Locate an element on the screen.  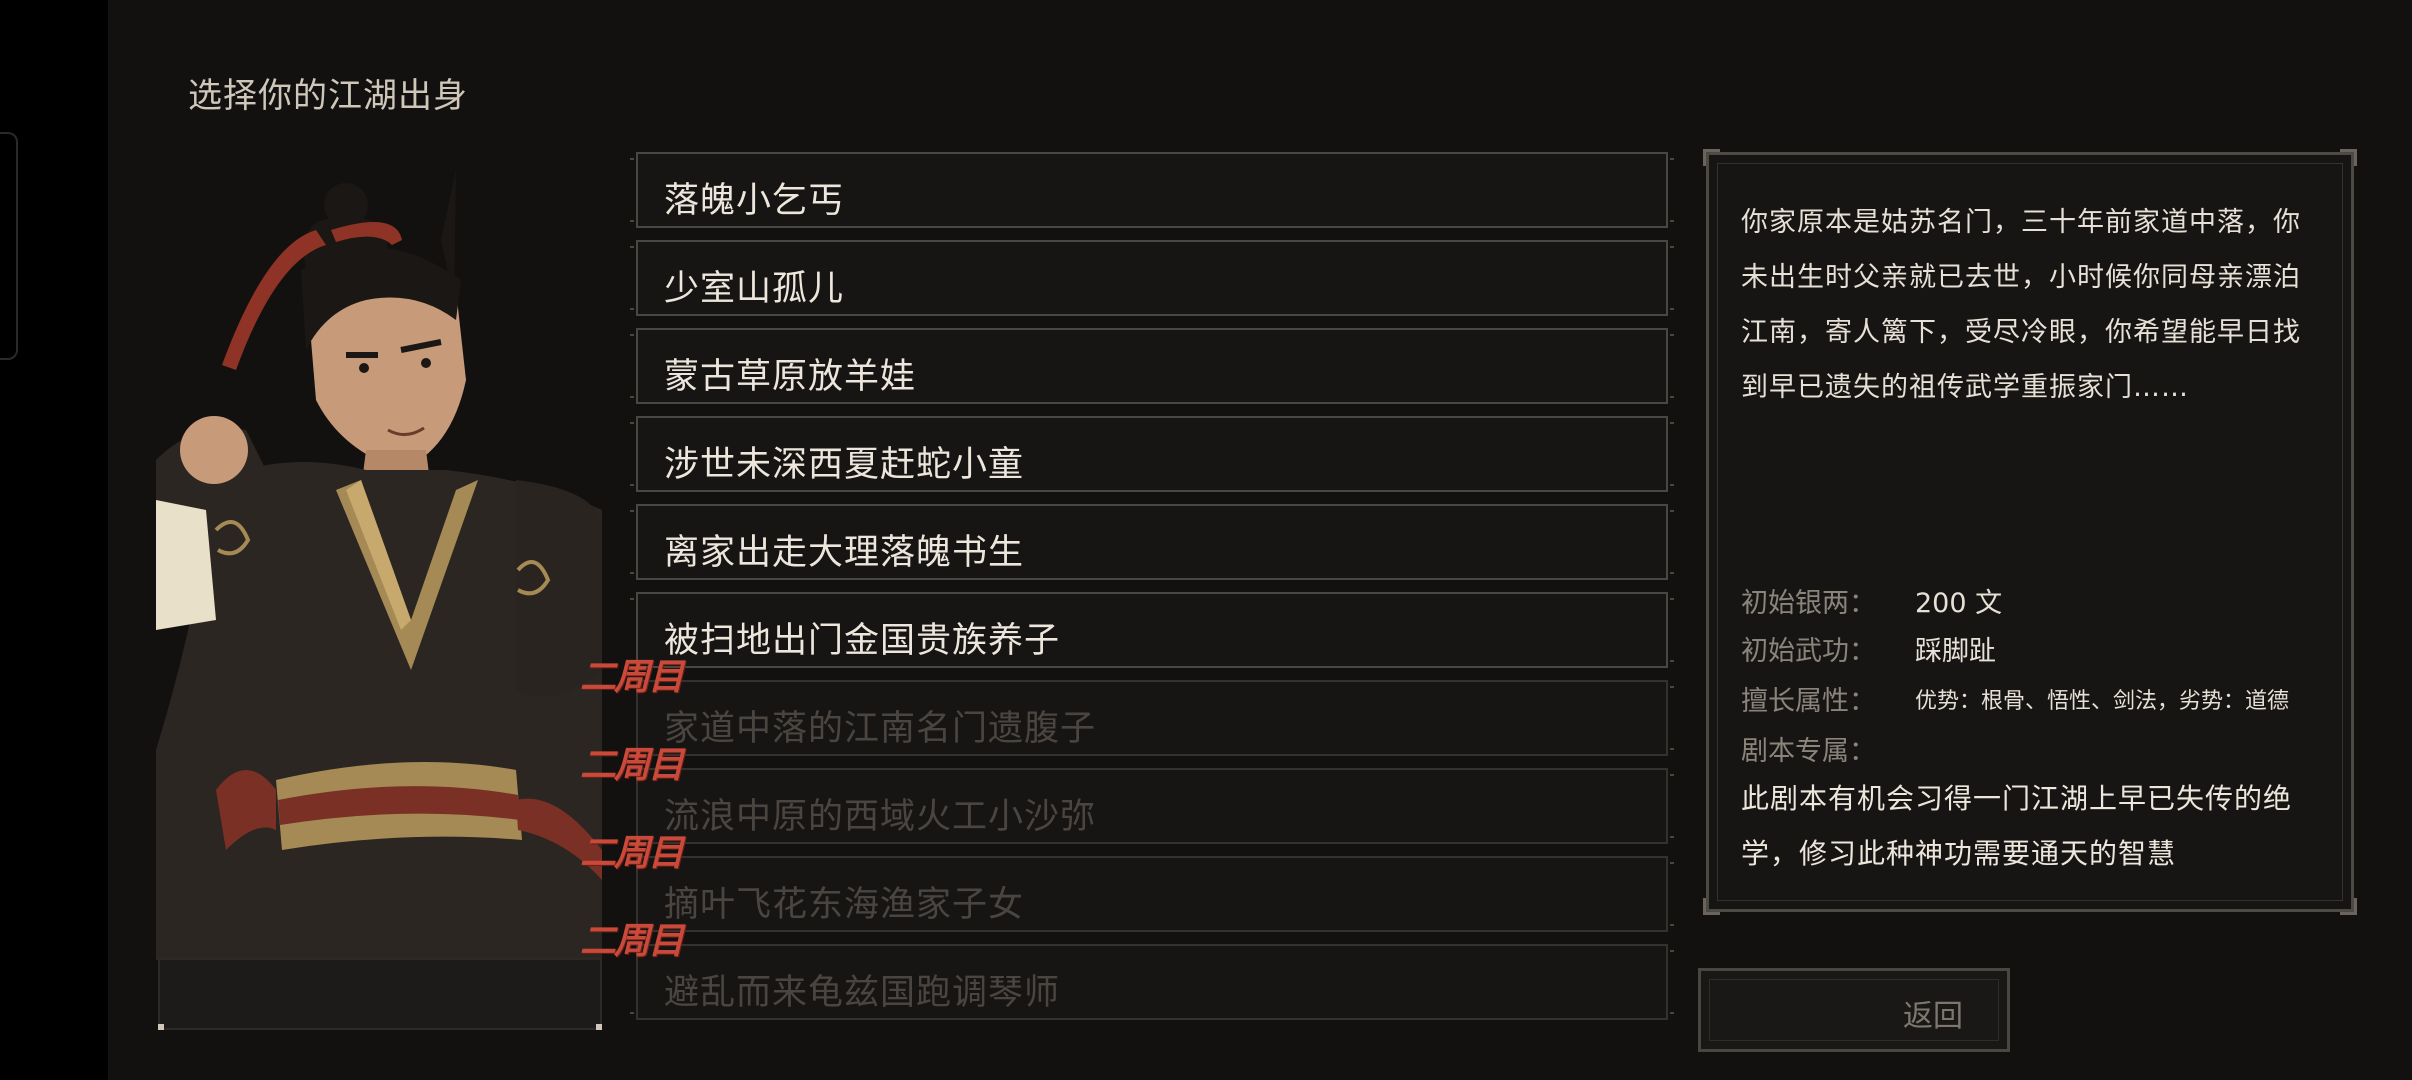
stat-value-silver: 200 文 is located at coordinates (1959, 603).